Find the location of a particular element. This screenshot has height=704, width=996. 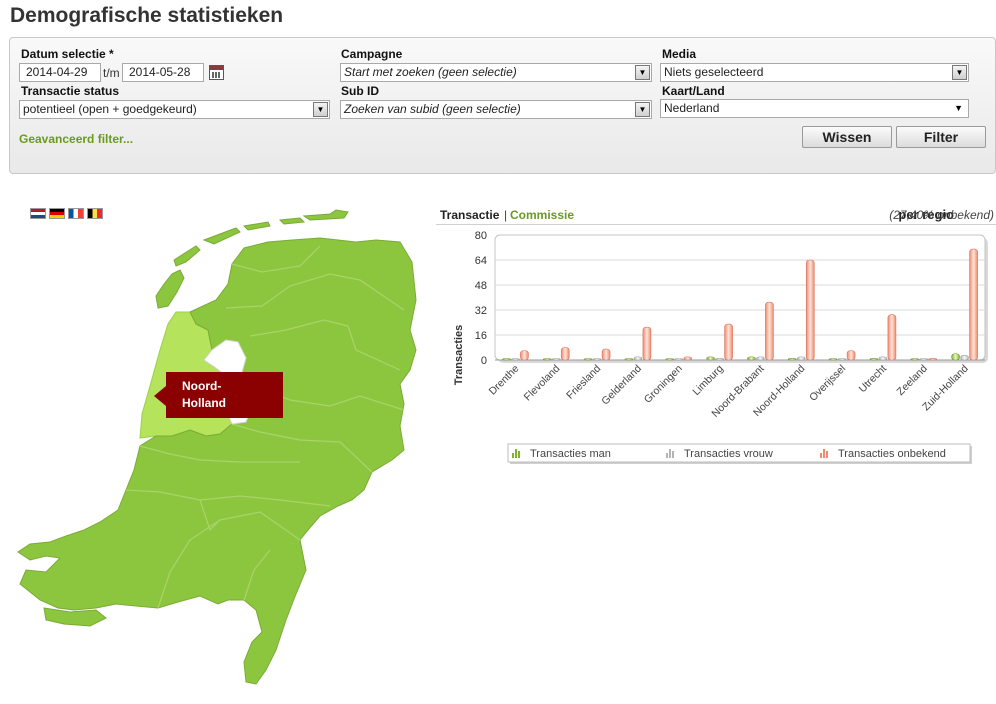

map-tooltip-line2: Holland is located at coordinates (204, 403).